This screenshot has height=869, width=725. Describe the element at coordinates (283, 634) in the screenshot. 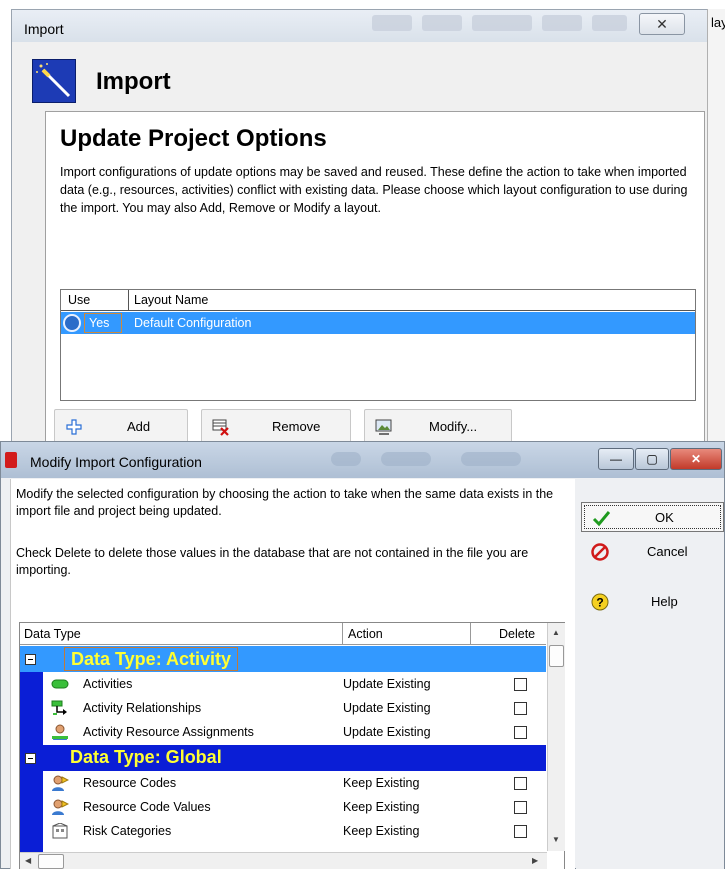

I see `grid-header: Data Type Action Delete` at that location.